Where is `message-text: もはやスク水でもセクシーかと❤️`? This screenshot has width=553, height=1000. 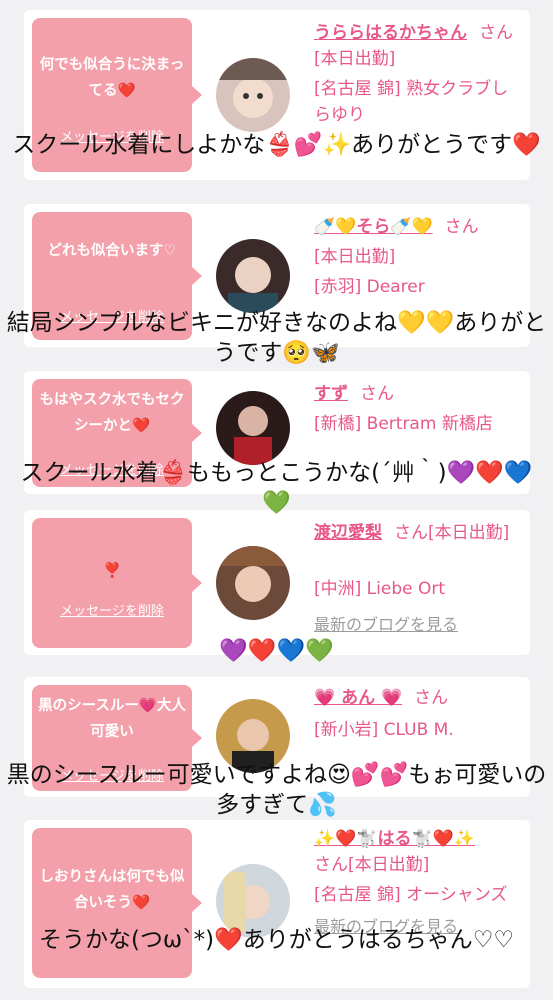 message-text: もはやスク水でもセクシーかと❤️ is located at coordinates (112, 413).